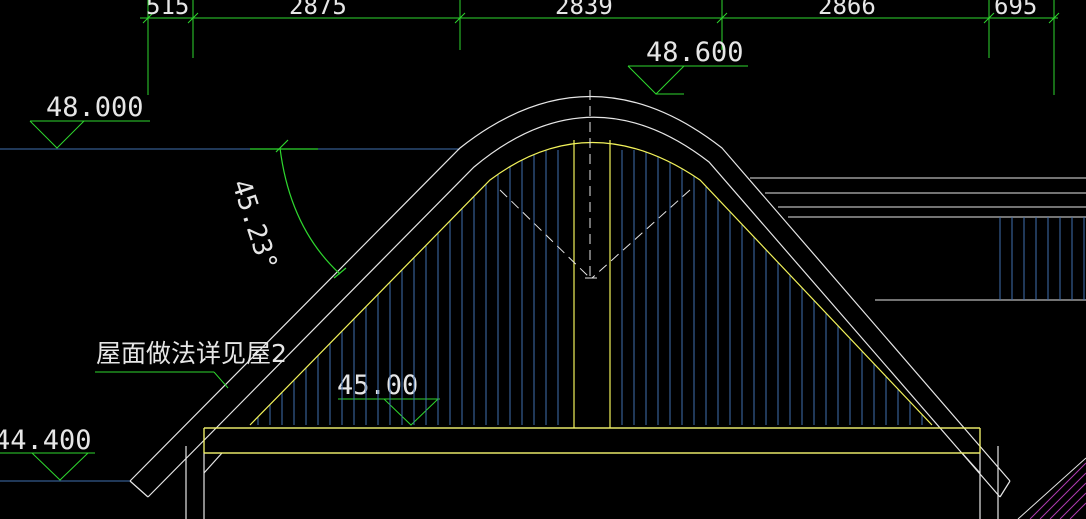  What do you see at coordinates (584, 10) in the screenshot?
I see `dimension-2839: 2839` at bounding box center [584, 10].